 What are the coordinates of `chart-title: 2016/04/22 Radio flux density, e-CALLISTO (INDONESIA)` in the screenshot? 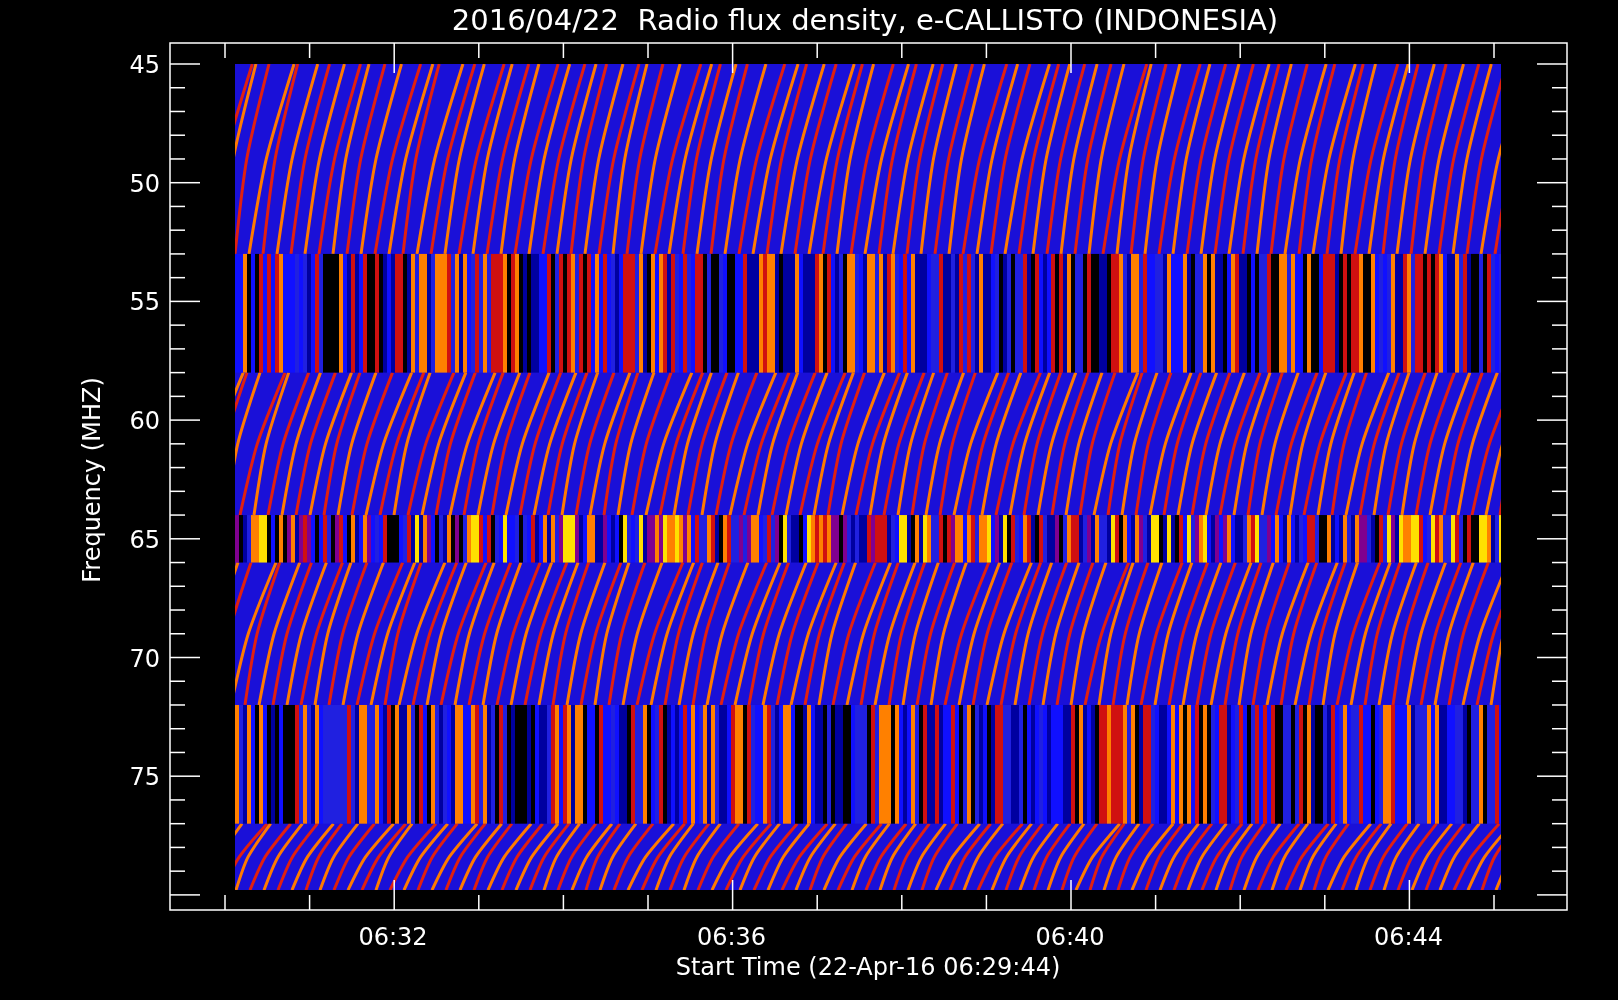 It's located at (865, 20).